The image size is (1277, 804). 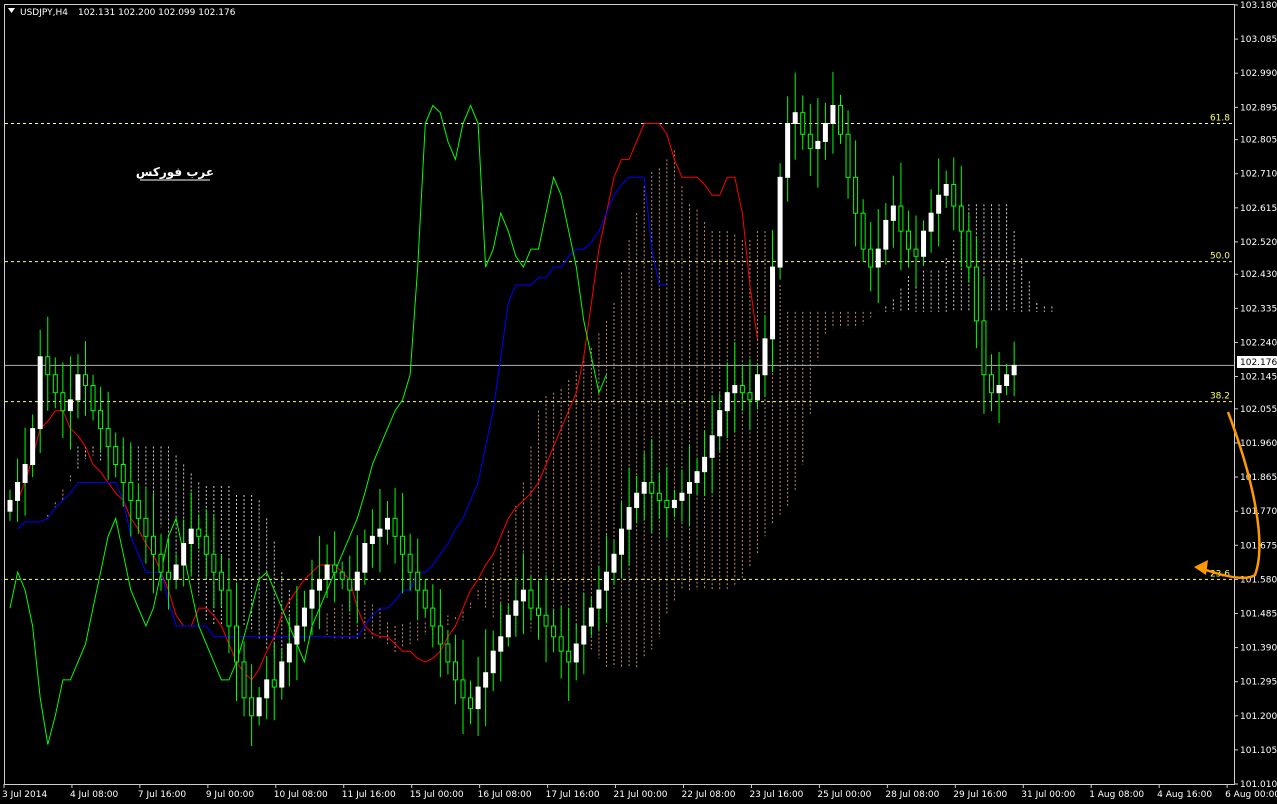 I want to click on time-tick-label: 1 Aug 08:00, so click(x=1116, y=795).